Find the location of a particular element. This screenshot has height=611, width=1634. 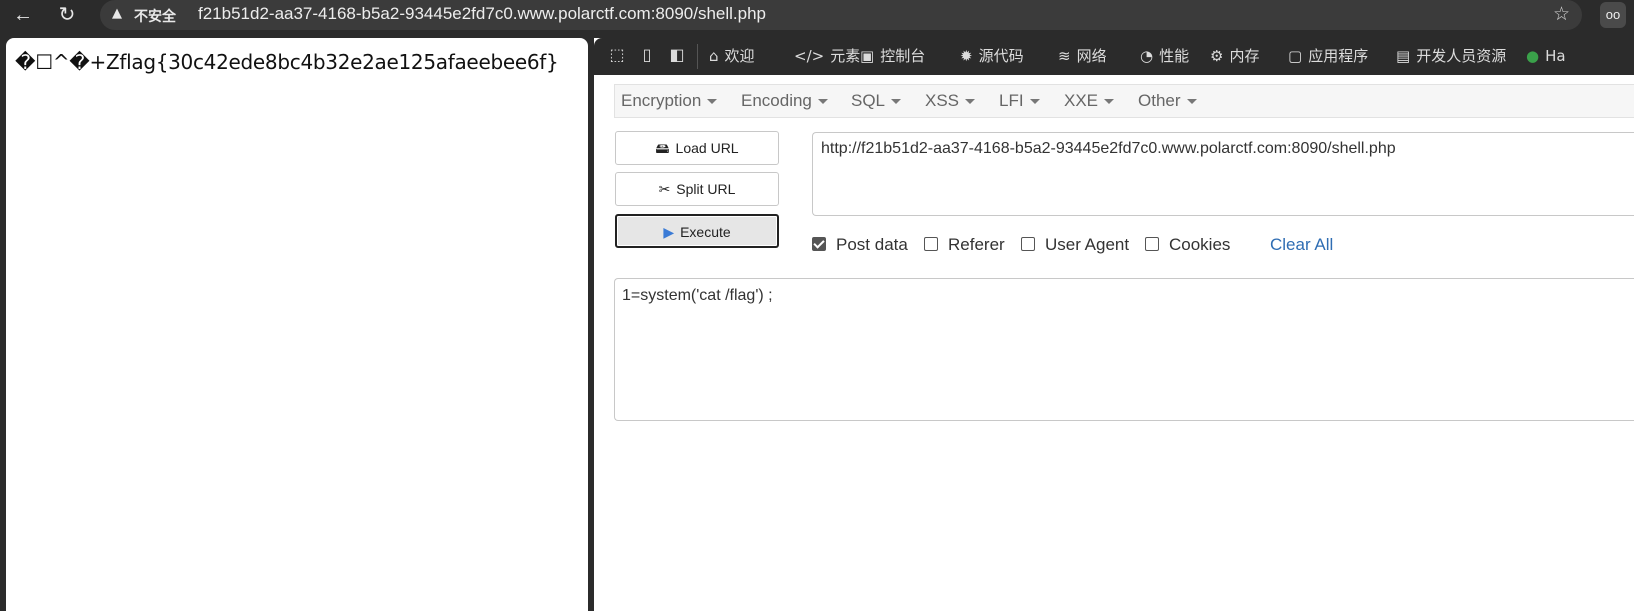

load-url-label: Load URL is located at coordinates (707, 148).